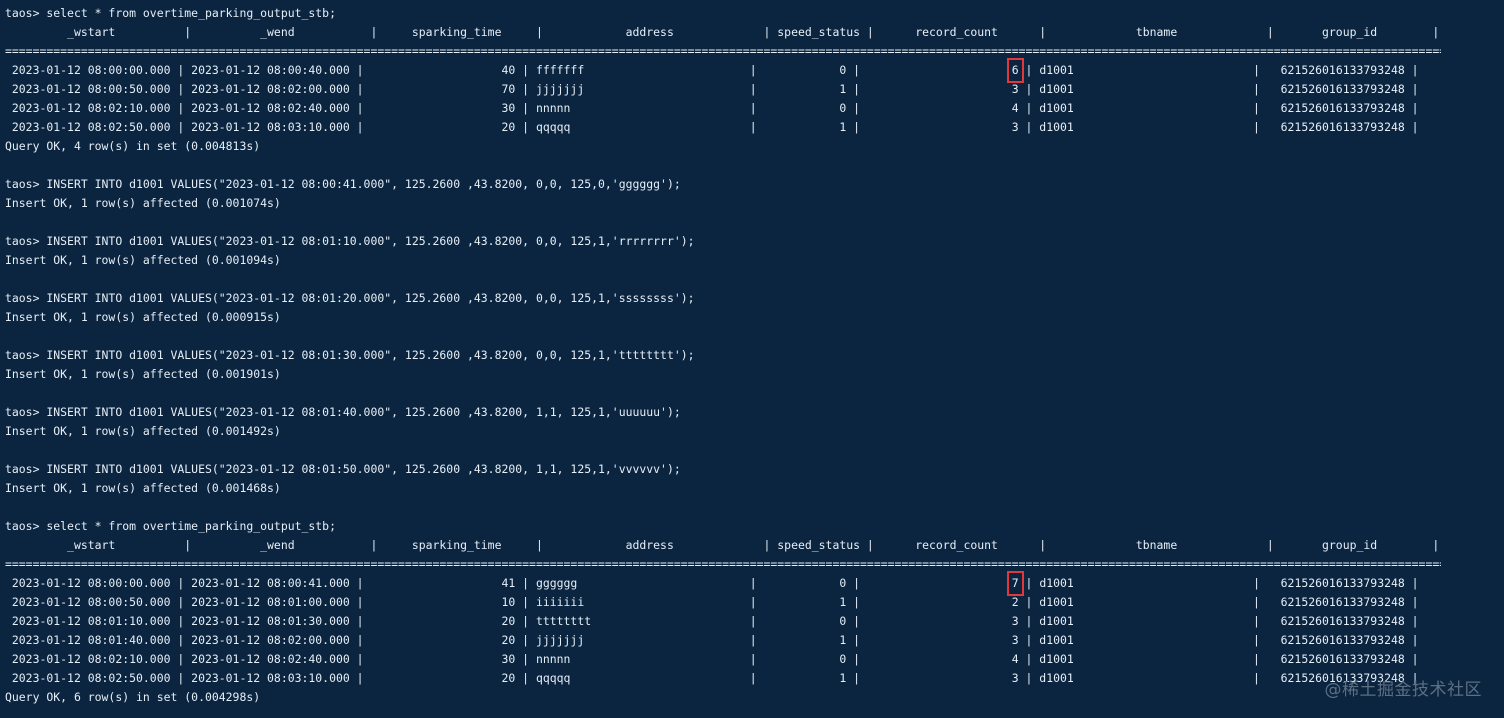 This screenshot has height=718, width=1504. Describe the element at coordinates (143, 260) in the screenshot. I see `status-line: Insert OK, 1 row(s) affected (0.001094s)` at that location.